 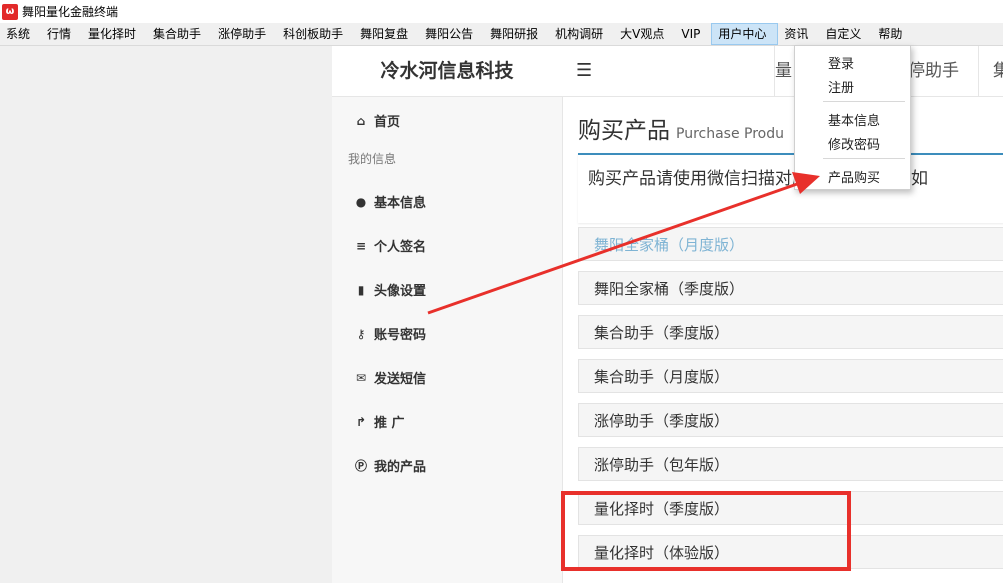 What do you see at coordinates (790, 552) in the screenshot?
I see `product-item: 量化择时（体验版）` at bounding box center [790, 552].